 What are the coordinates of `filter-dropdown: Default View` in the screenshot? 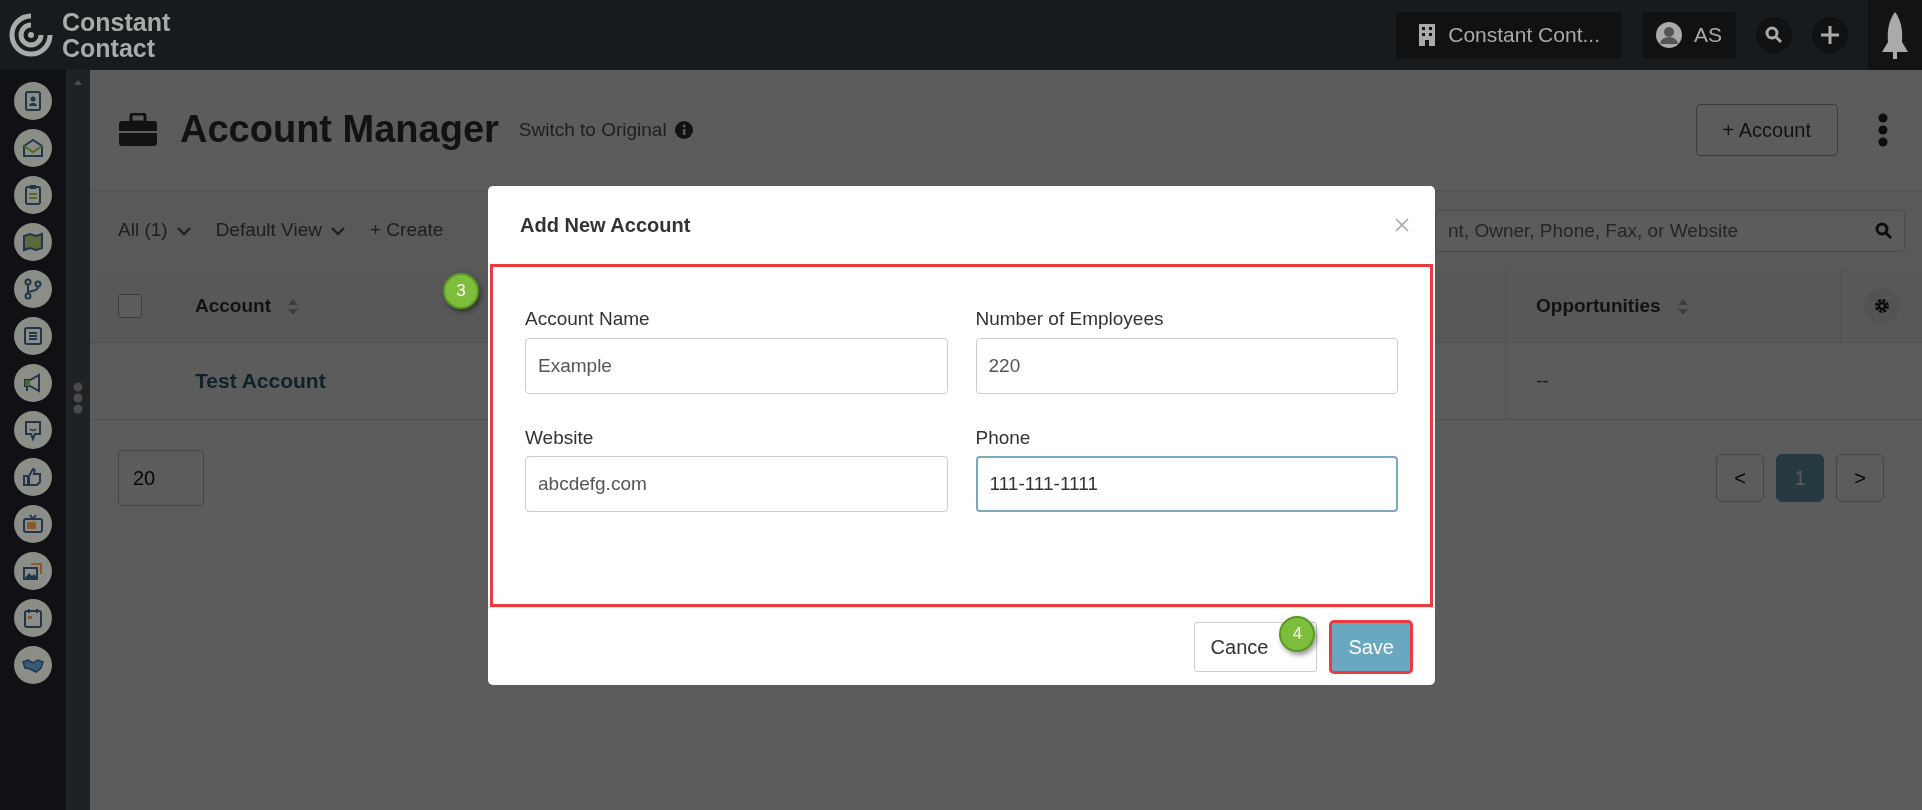 It's located at (280, 230).